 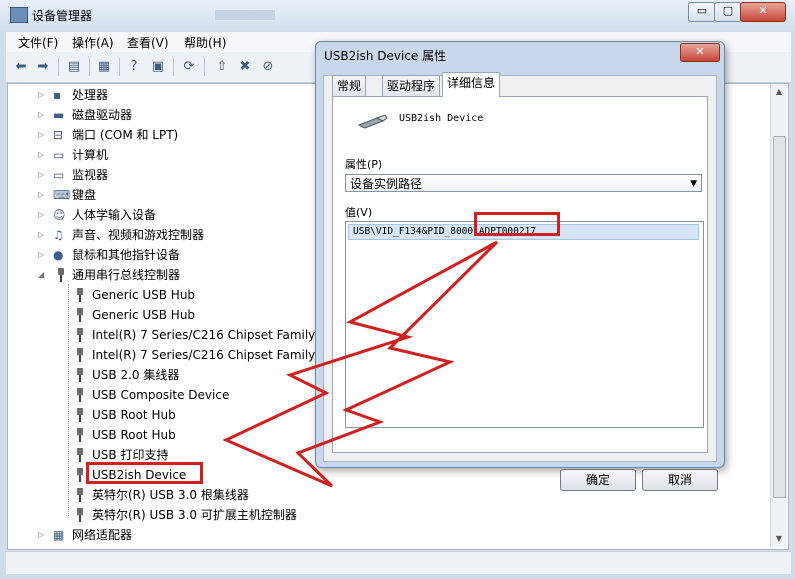 What do you see at coordinates (134, 67) in the screenshot?
I see `help-icon: ?` at bounding box center [134, 67].